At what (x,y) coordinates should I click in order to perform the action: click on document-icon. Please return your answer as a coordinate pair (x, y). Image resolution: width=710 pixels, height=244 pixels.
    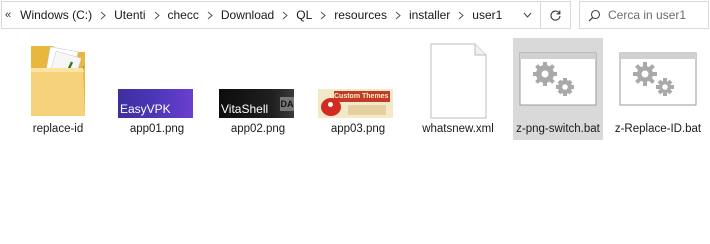
    Looking at the image, I should click on (458, 79).